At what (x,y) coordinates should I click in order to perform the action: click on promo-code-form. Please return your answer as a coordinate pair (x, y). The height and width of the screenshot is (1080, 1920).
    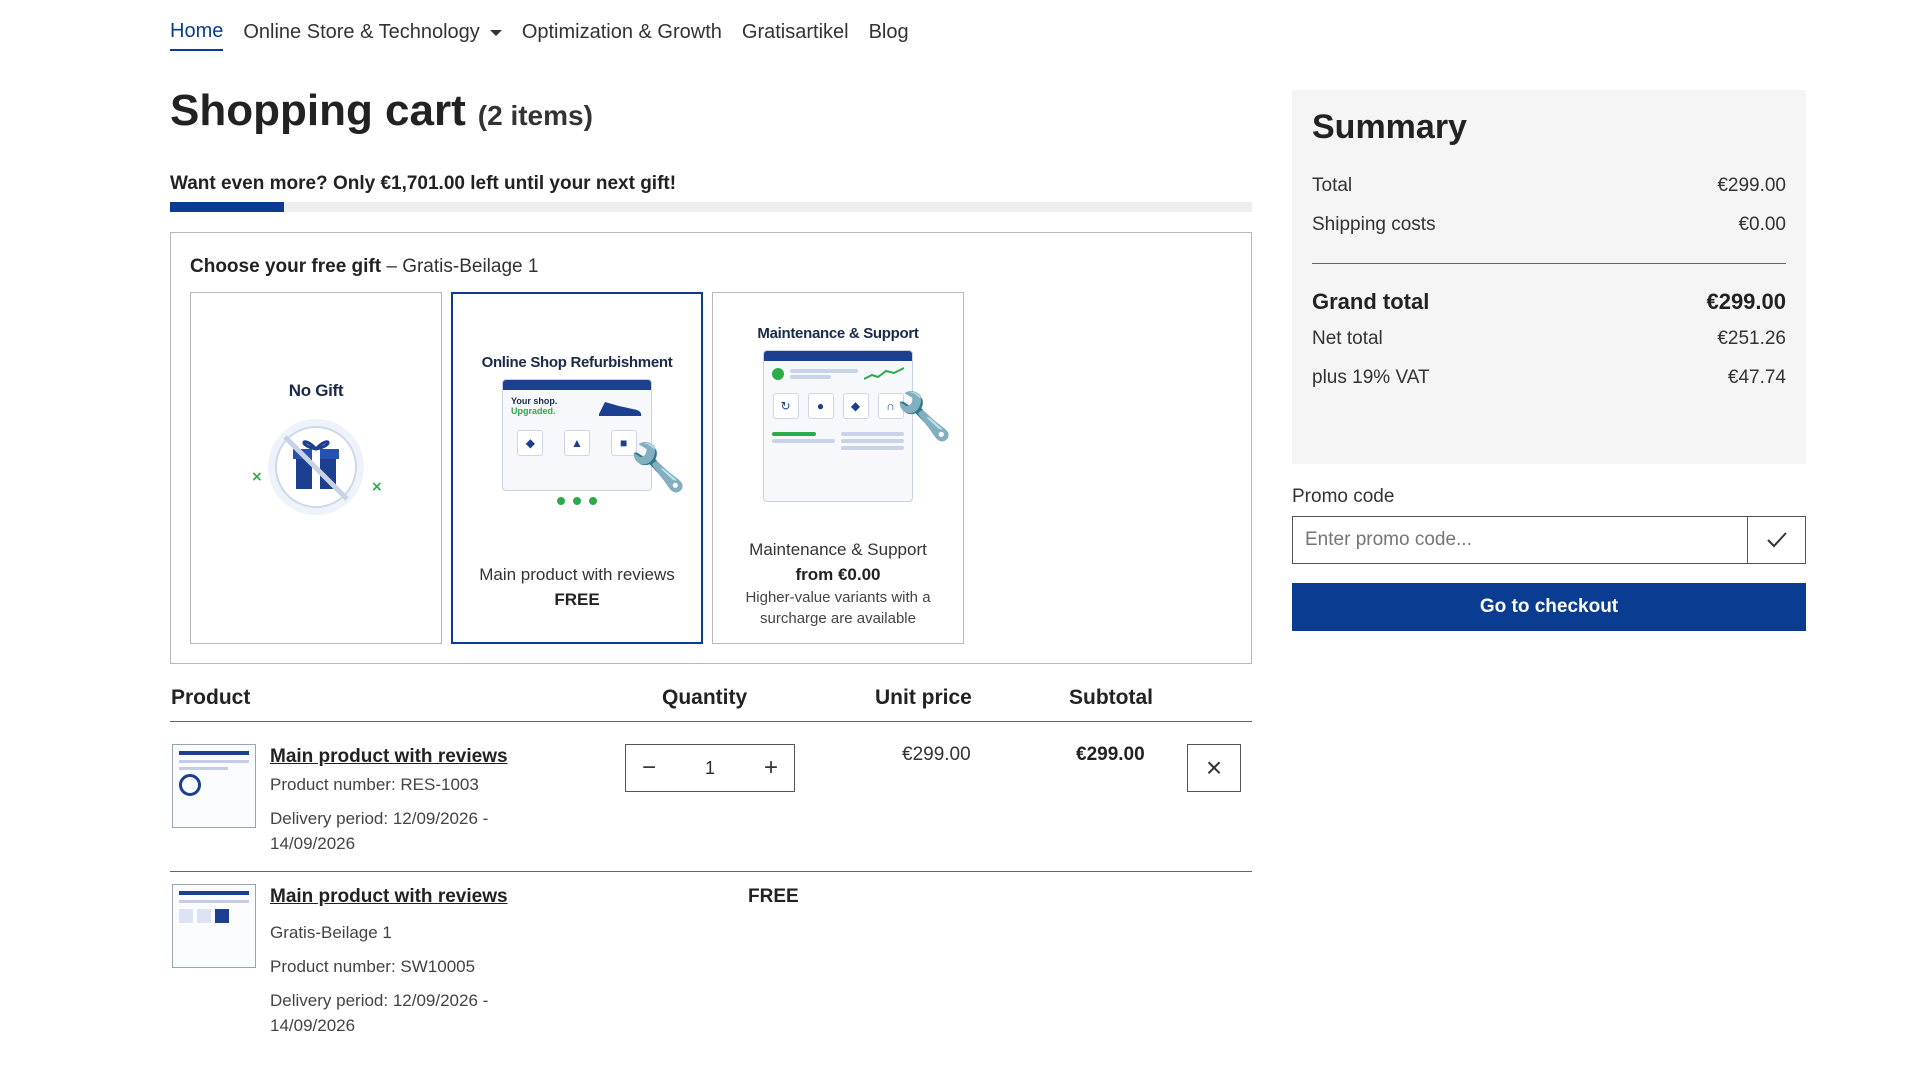
    Looking at the image, I should click on (1549, 540).